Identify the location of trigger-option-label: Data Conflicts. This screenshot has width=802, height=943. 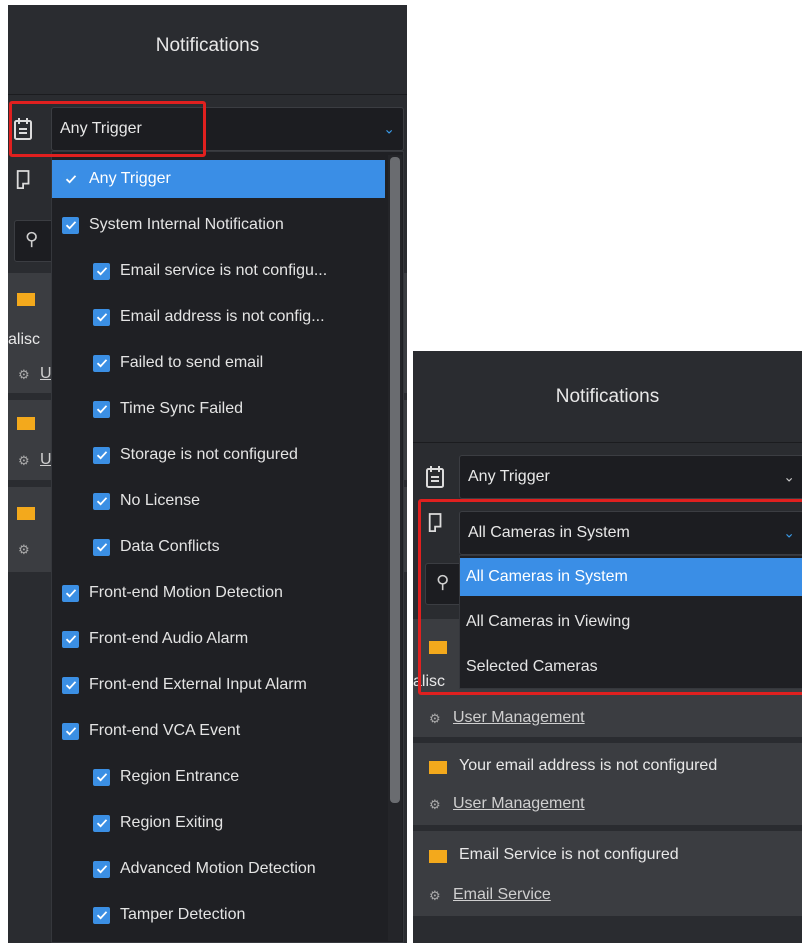
(170, 546).